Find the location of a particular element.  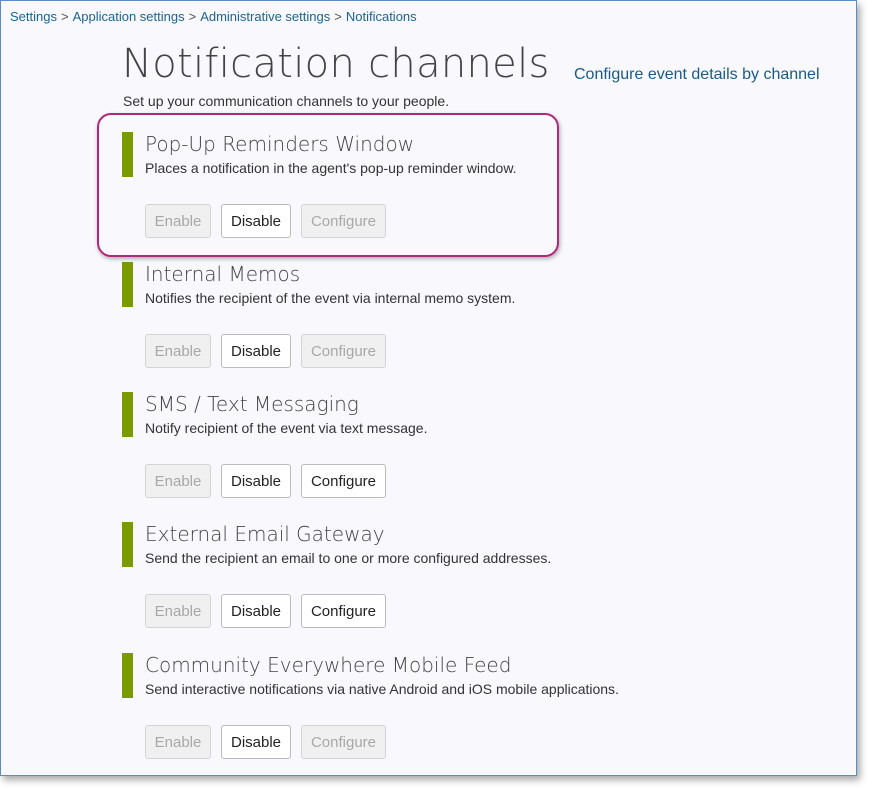

breadcrumb-settings: Settings is located at coordinates (33, 16).